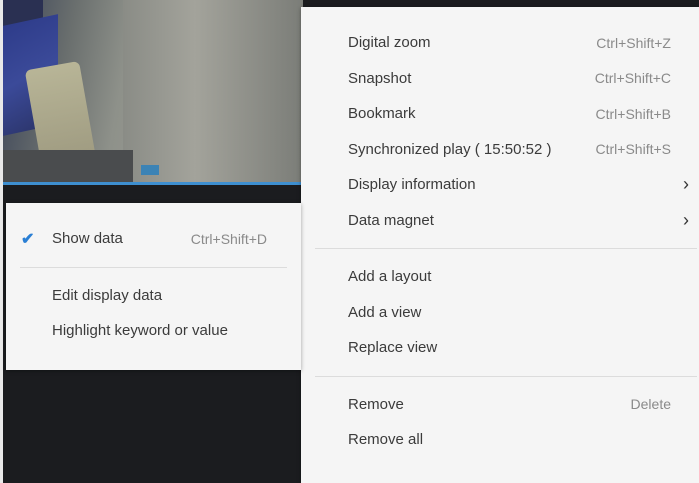 The height and width of the screenshot is (483, 699). I want to click on menu-item-label: Snapshot, so click(380, 78).